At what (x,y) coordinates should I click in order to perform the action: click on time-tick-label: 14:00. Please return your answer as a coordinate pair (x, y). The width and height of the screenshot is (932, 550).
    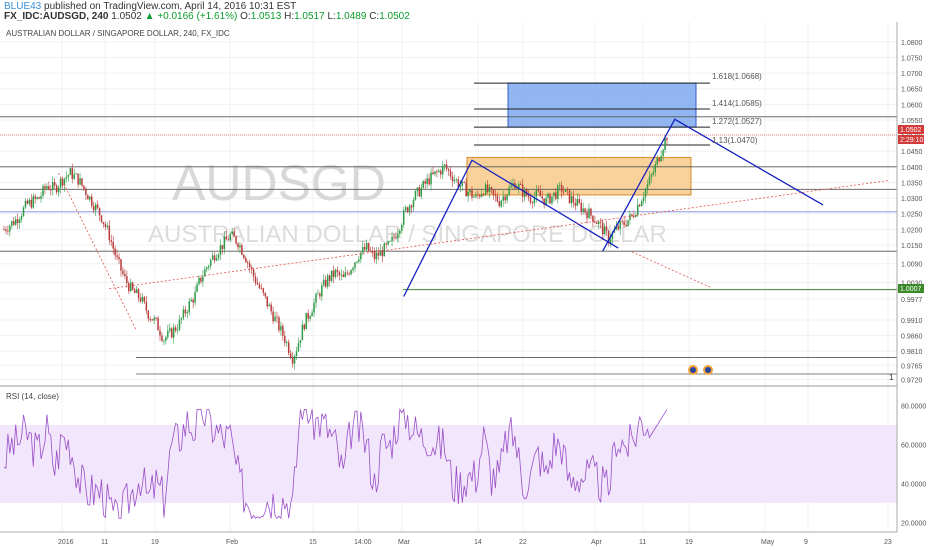
    Looking at the image, I should click on (363, 542).